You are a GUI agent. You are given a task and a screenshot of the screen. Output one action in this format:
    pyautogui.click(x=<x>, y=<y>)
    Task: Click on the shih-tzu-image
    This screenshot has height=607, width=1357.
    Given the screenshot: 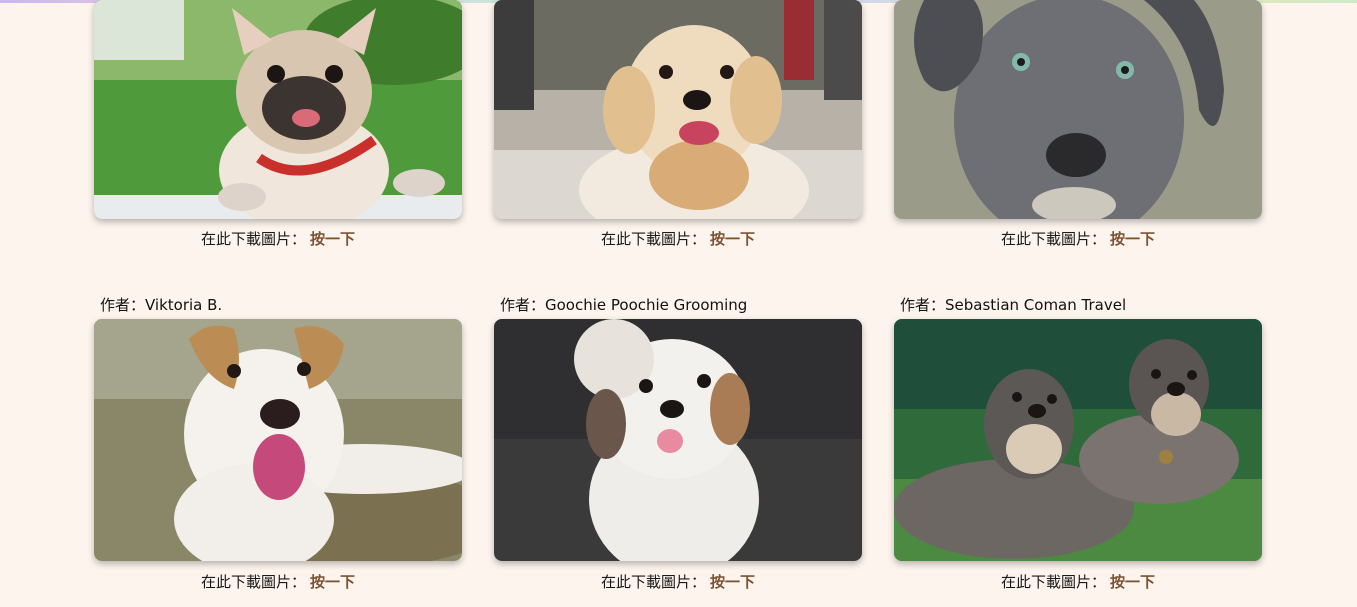 What is the action you would take?
    pyautogui.click(x=678, y=440)
    